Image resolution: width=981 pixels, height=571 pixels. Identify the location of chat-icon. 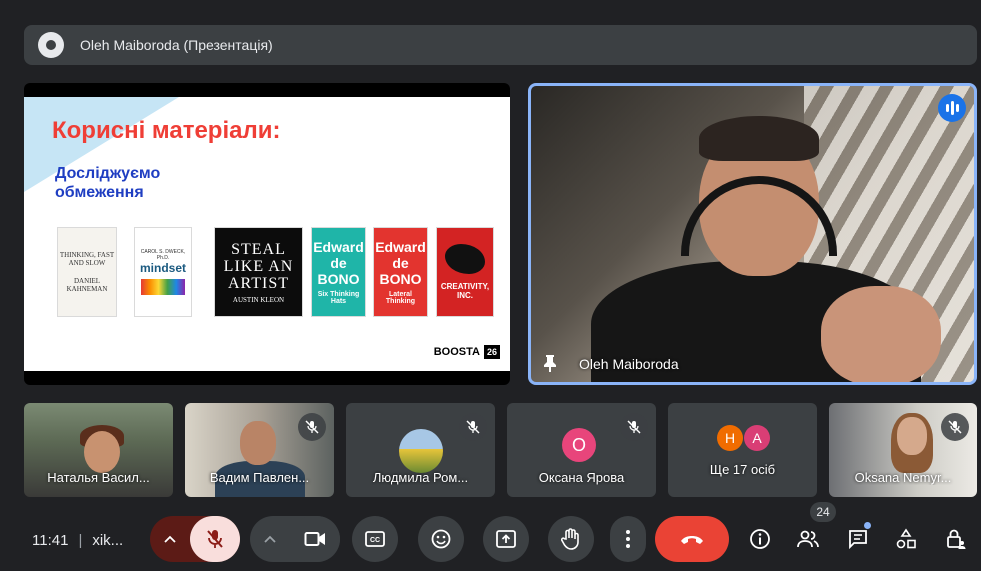
(858, 540).